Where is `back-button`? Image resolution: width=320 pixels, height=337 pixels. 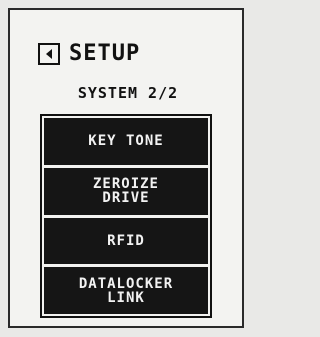
back-button is located at coordinates (49, 54).